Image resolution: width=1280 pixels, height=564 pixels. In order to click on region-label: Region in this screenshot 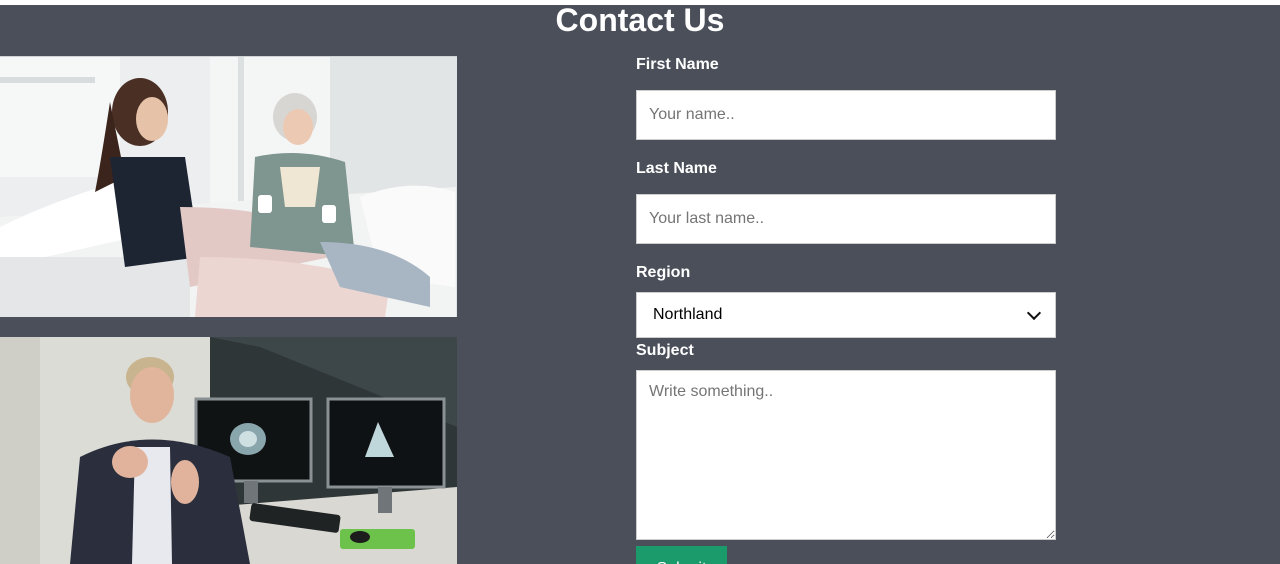, I will do `click(663, 272)`.